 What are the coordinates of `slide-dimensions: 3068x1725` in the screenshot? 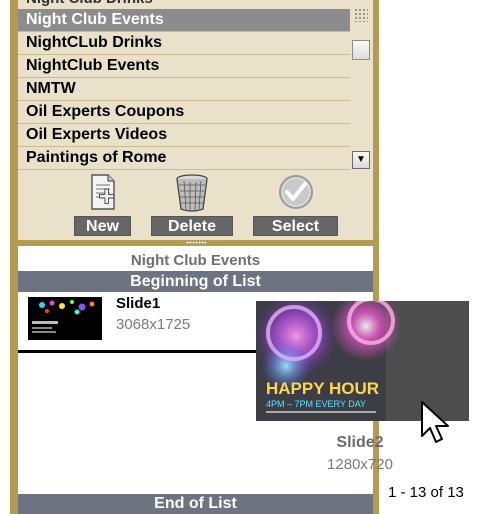 It's located at (153, 324).